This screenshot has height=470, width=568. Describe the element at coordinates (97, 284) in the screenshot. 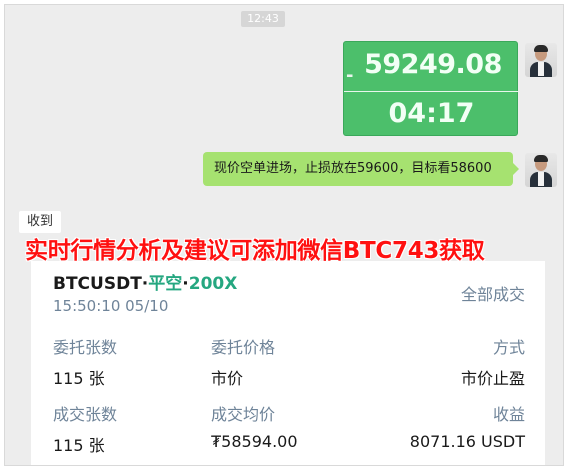

I see `order-symbol: BTCUSDT` at that location.